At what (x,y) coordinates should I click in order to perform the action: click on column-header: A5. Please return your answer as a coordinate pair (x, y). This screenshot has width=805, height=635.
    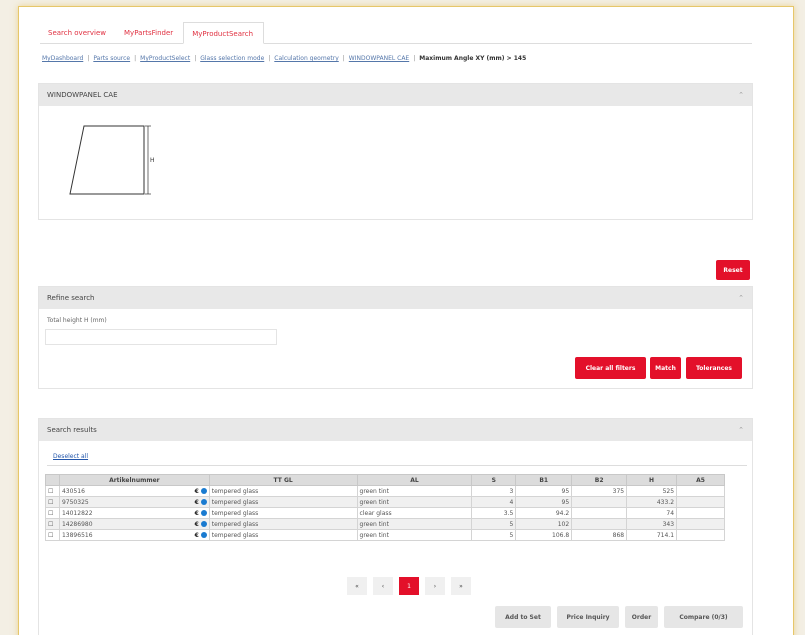
    Looking at the image, I should click on (700, 480).